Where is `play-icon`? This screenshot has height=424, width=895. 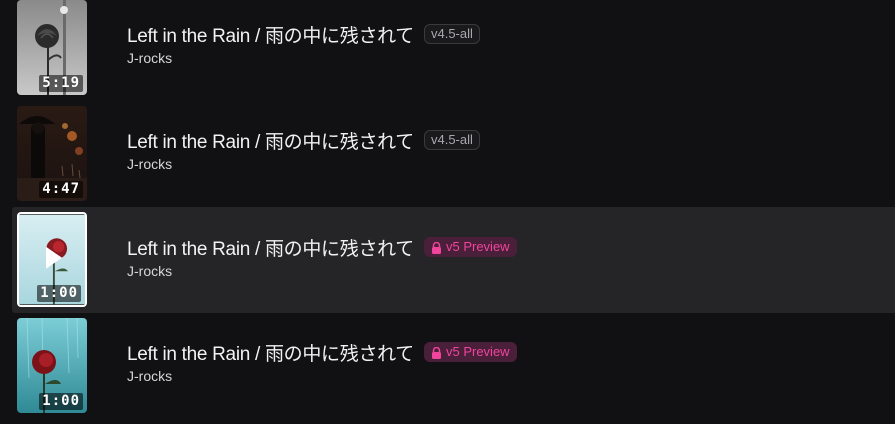
play-icon is located at coordinates (54, 257).